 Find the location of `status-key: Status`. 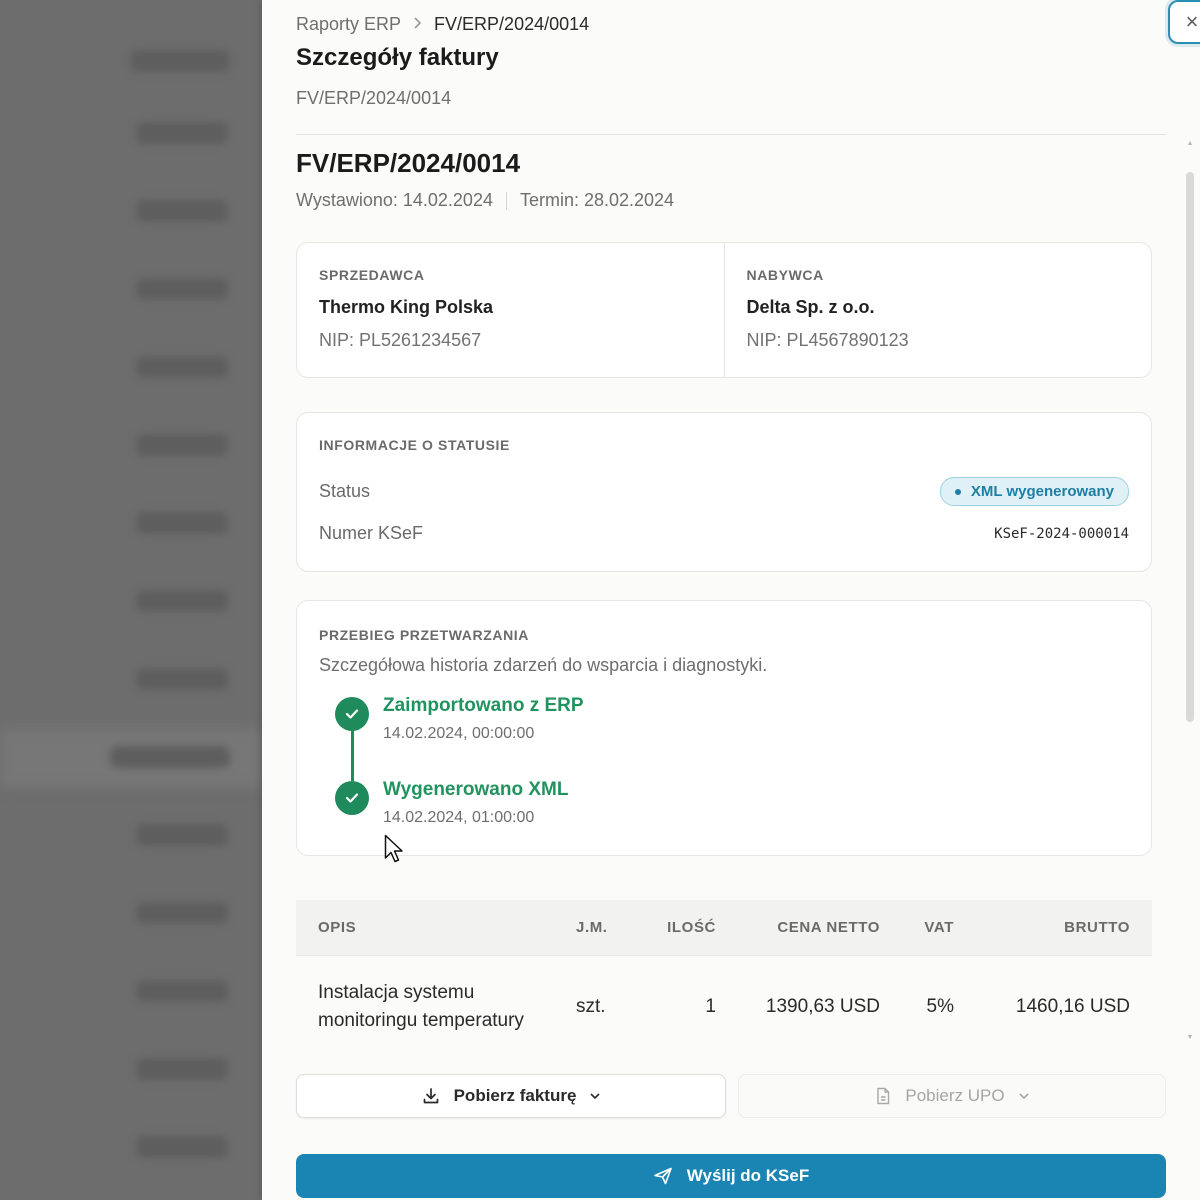

status-key: Status is located at coordinates (345, 491).